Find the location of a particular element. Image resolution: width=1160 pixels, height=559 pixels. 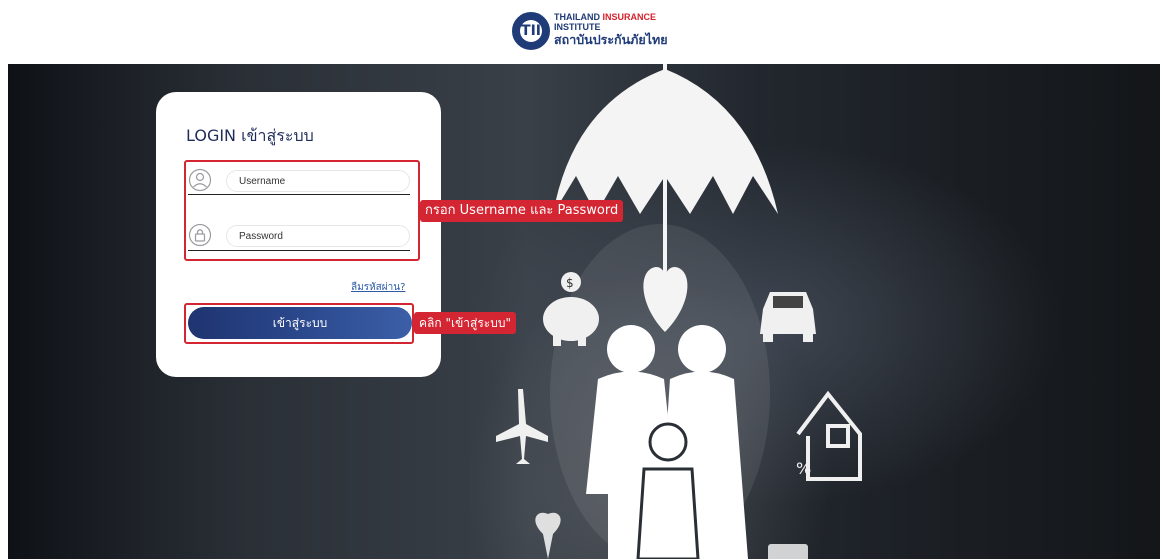

logo-emblem: TII is located at coordinates (531, 31).